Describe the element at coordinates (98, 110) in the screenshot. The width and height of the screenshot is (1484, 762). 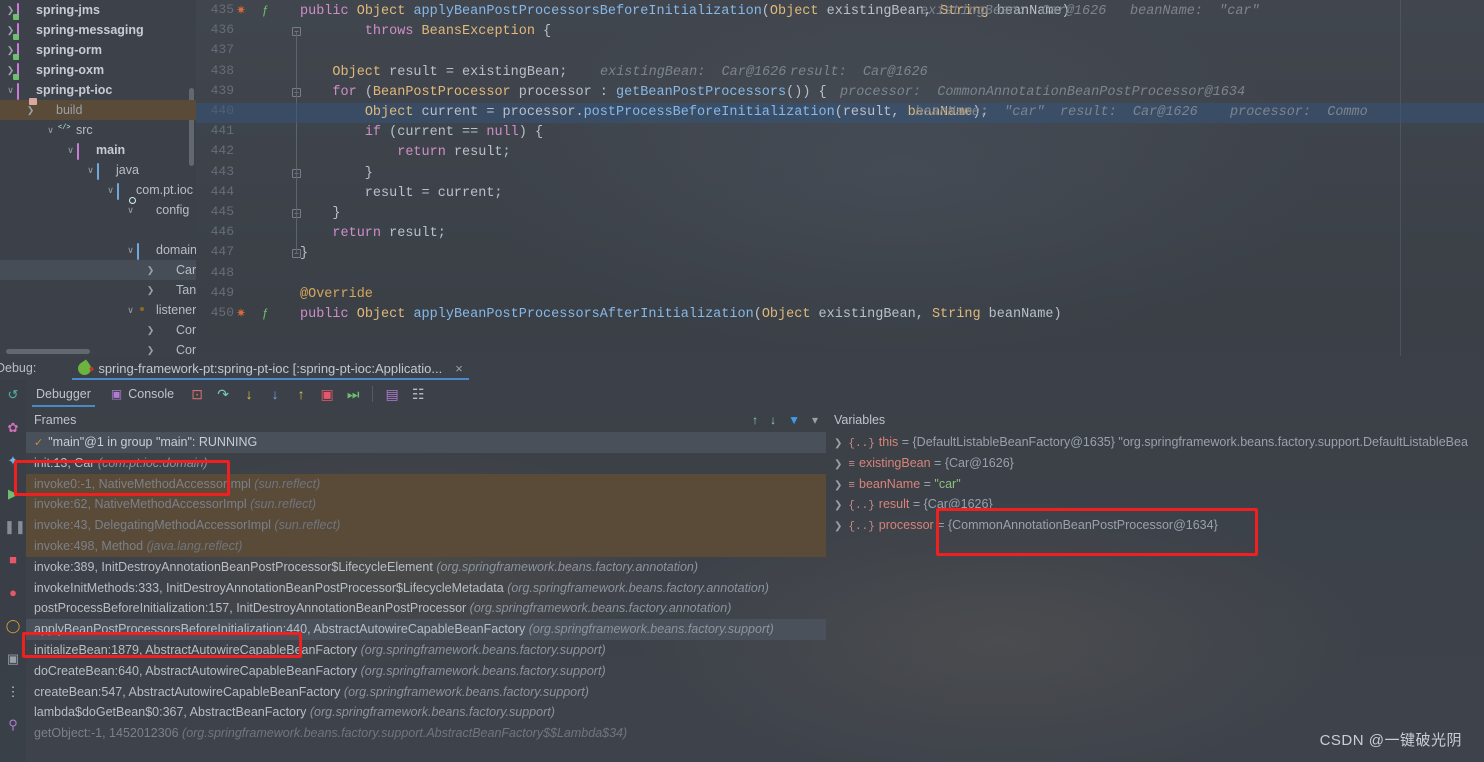
I see `tree-item-build: ❯ build` at that location.